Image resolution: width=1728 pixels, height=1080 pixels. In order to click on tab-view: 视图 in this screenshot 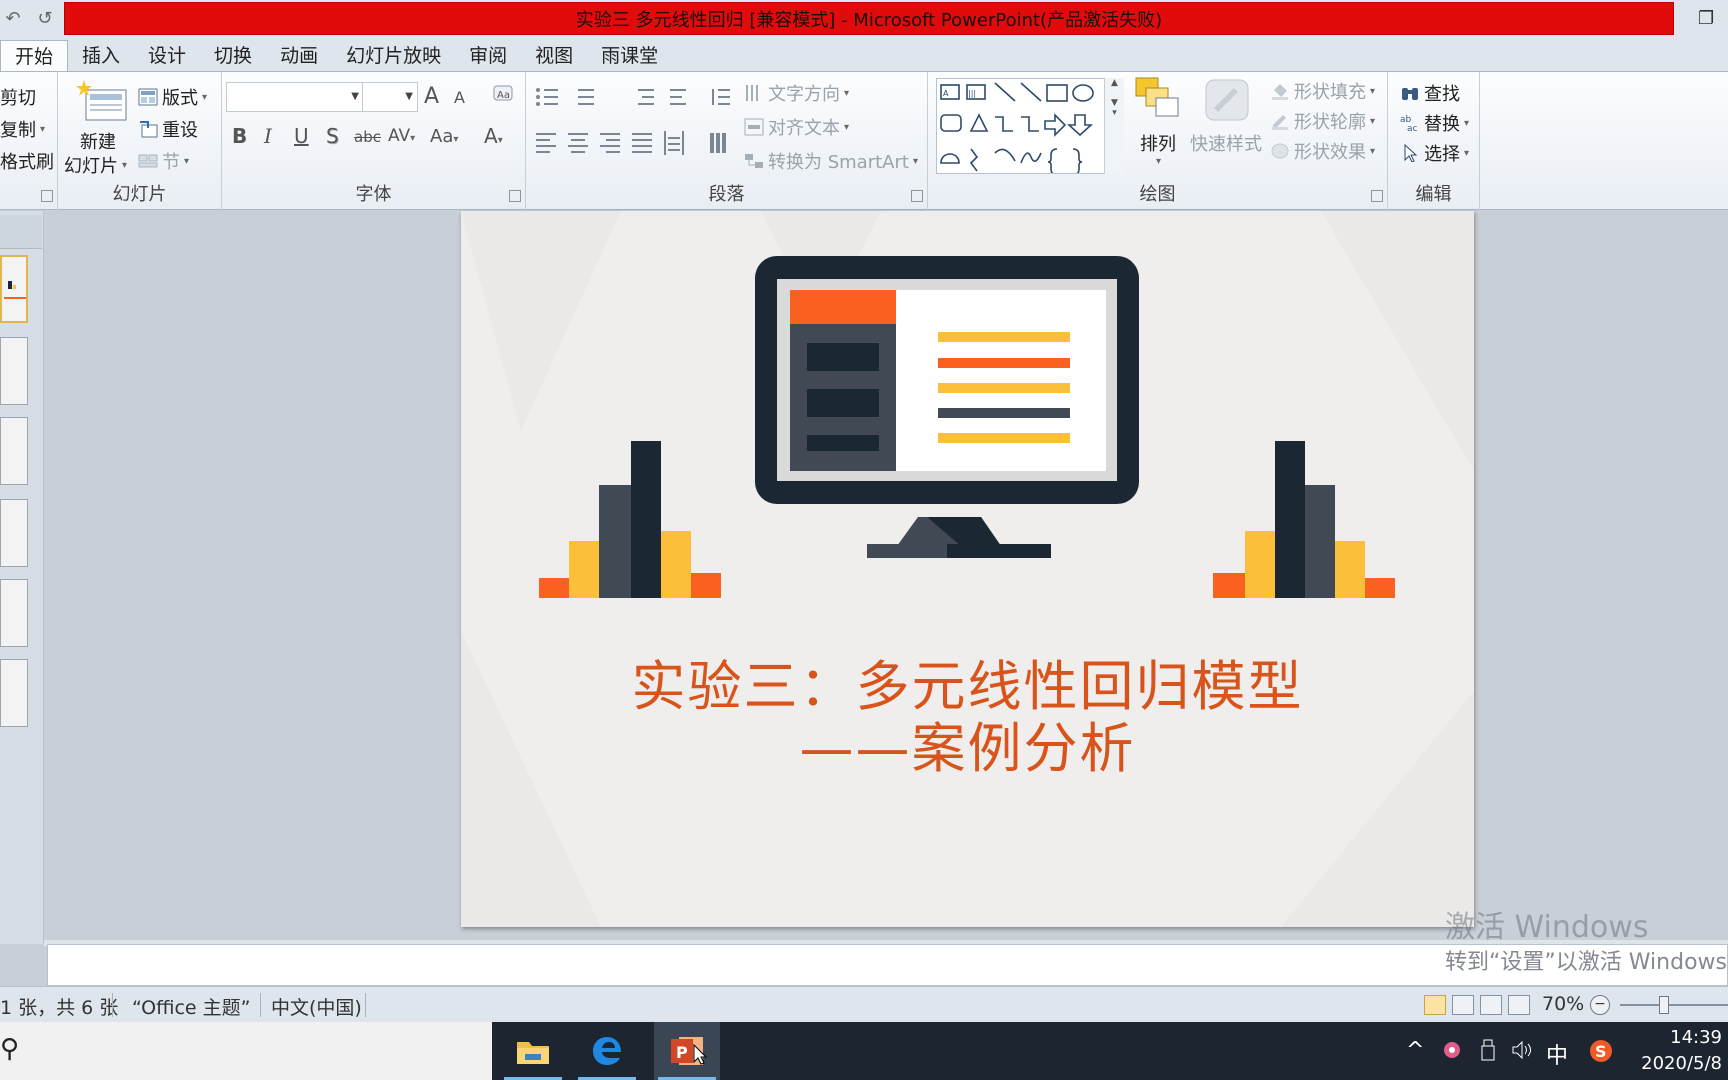, I will do `click(554, 56)`.